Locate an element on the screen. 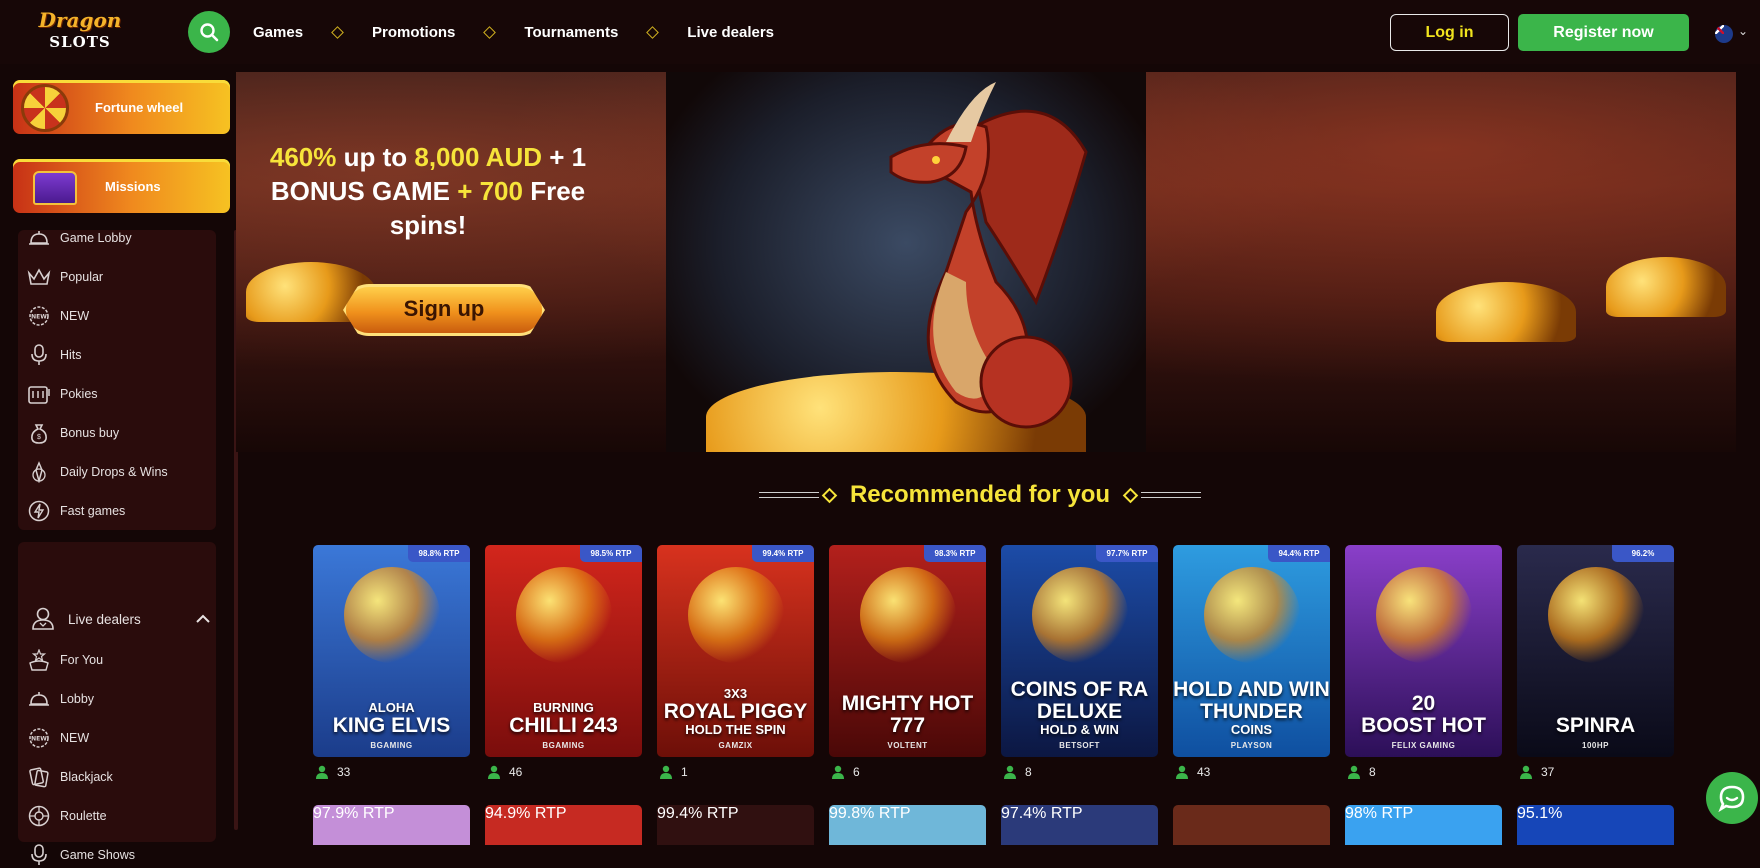  game-card: MIGHTY HOT 777 VOLTENT 98.3% RTP is located at coordinates (907, 651).